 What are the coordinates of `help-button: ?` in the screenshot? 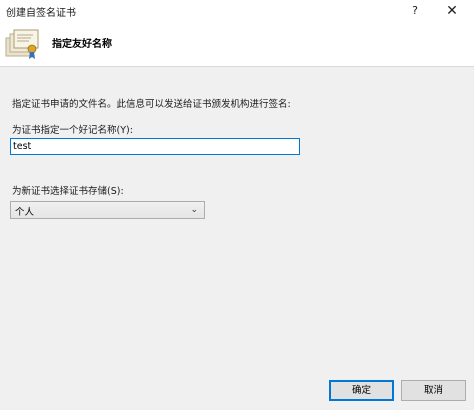 It's located at (415, 11).